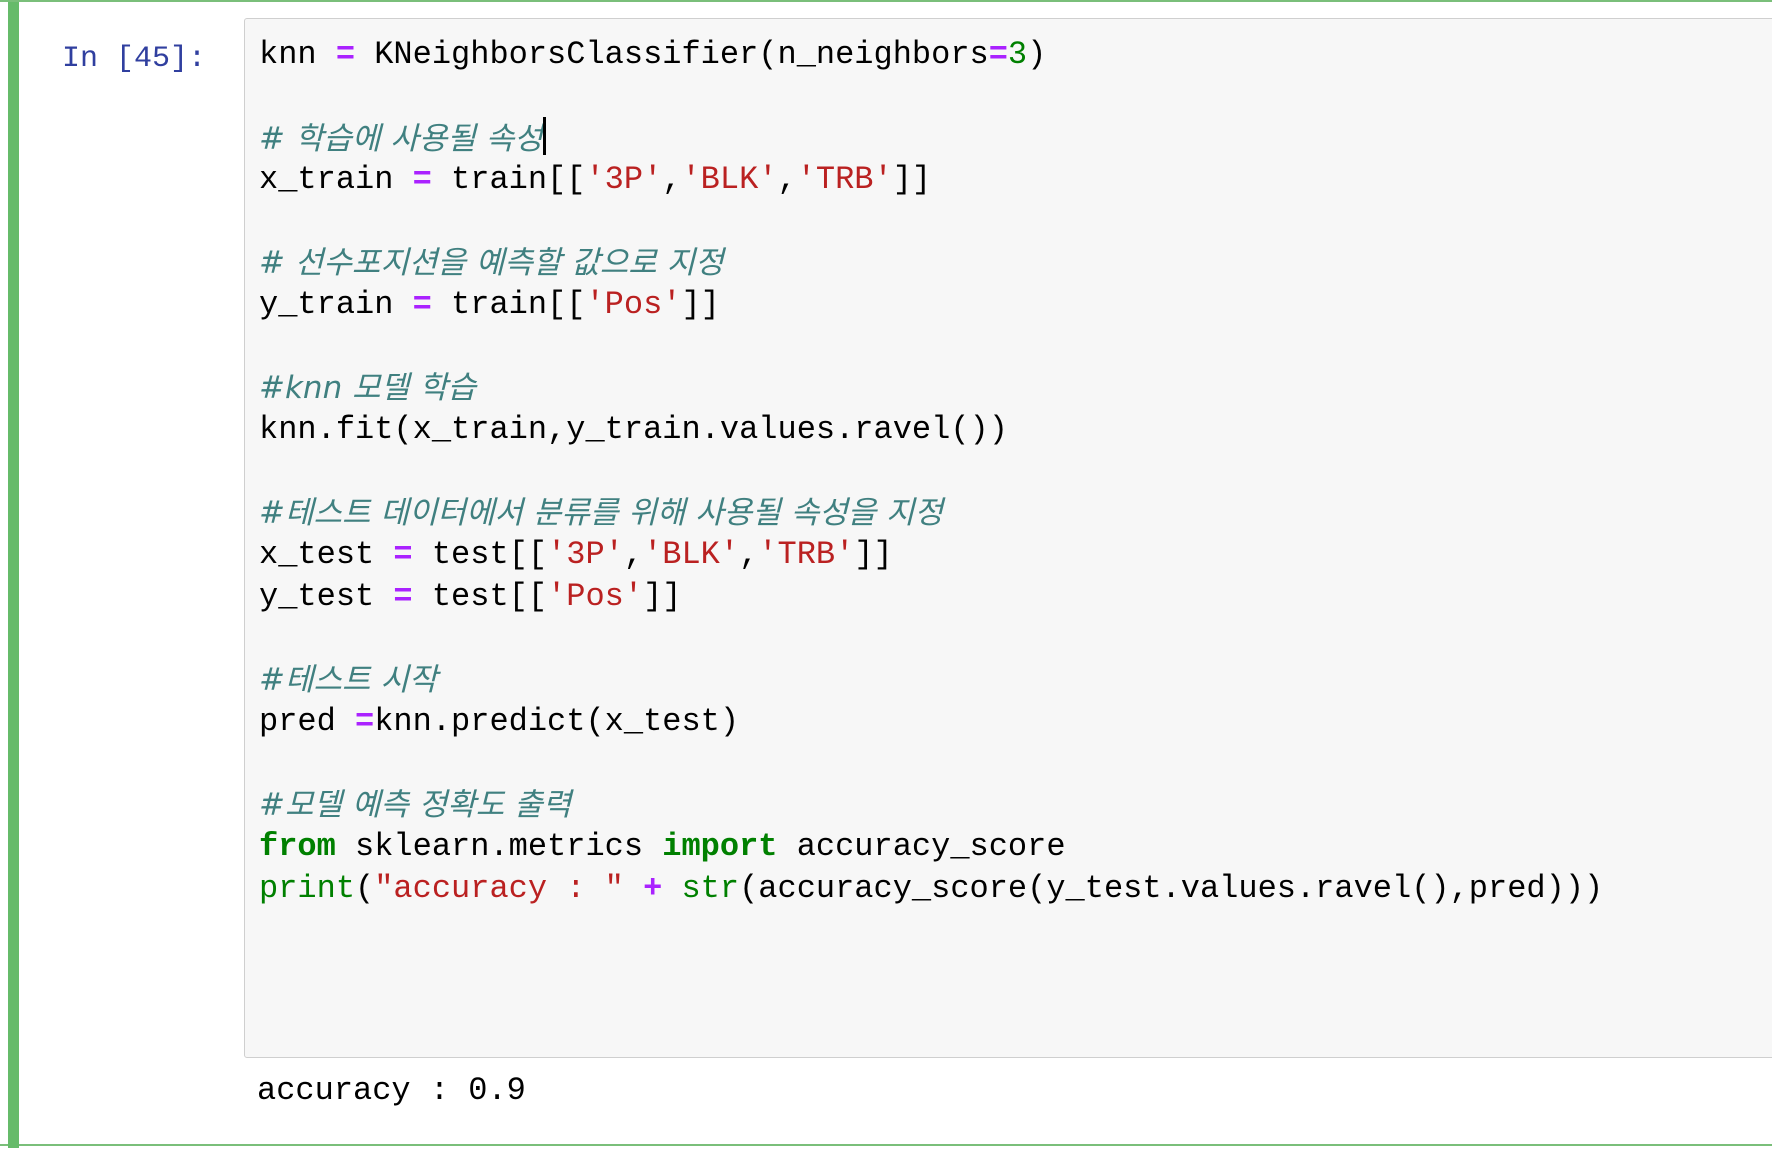 The width and height of the screenshot is (1772, 1152). Describe the element at coordinates (601, 513) in the screenshot. I see `code-comment: #테스트 데이터에서 분류를 위해 사용될 속성을 지정` at that location.